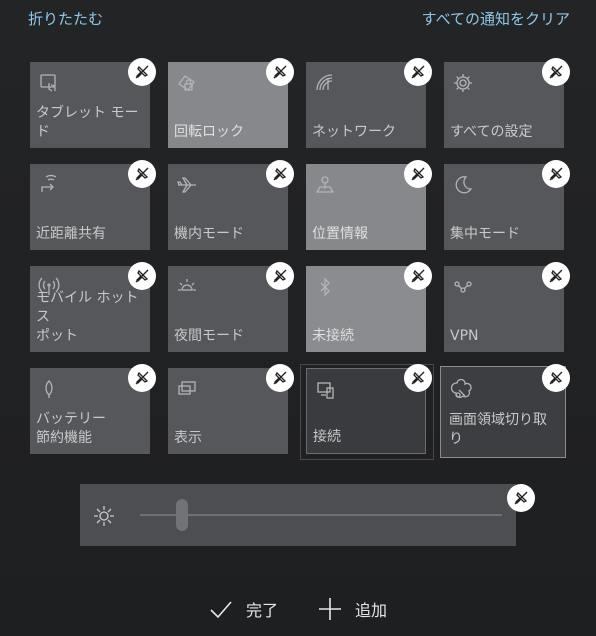  What do you see at coordinates (221, 610) in the screenshot?
I see `checkmark-icon` at bounding box center [221, 610].